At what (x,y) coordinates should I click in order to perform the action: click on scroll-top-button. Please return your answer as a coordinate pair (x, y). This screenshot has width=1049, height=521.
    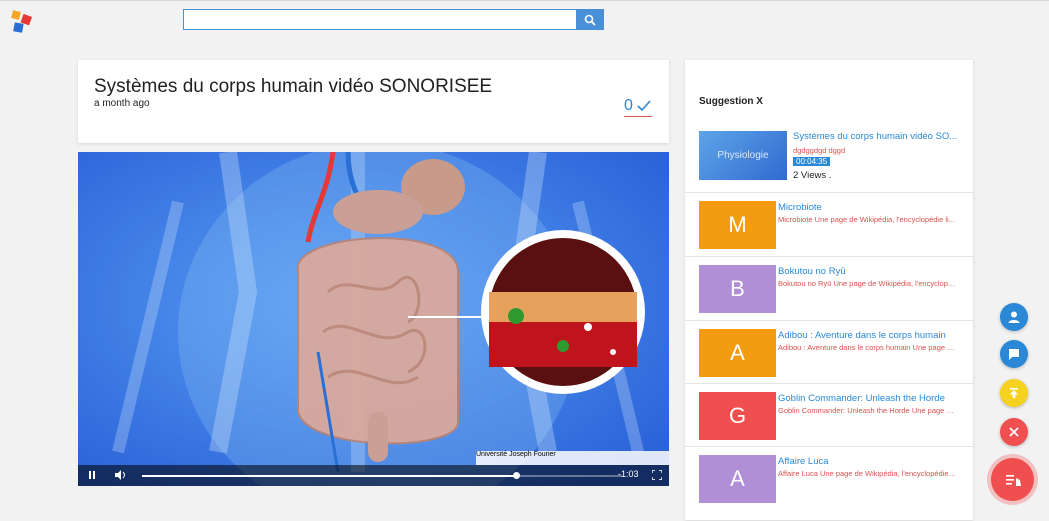
    Looking at the image, I should click on (1014, 393).